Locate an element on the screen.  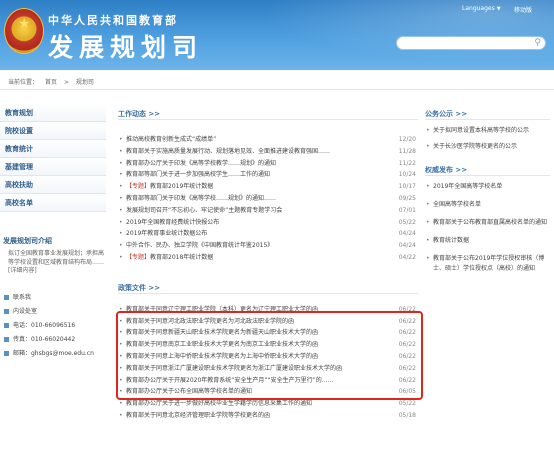
list-item: • 关于拟同意设置本科高等学校的公示 is located at coordinates (487, 131).